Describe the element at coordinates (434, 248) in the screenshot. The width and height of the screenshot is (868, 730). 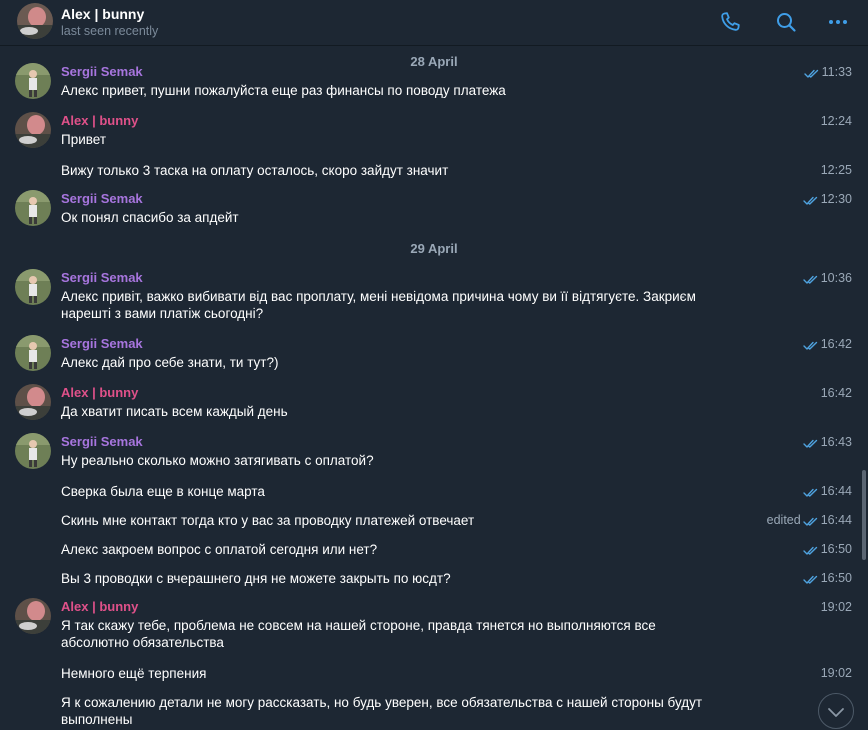
I see `date-separator: 29 April` at that location.